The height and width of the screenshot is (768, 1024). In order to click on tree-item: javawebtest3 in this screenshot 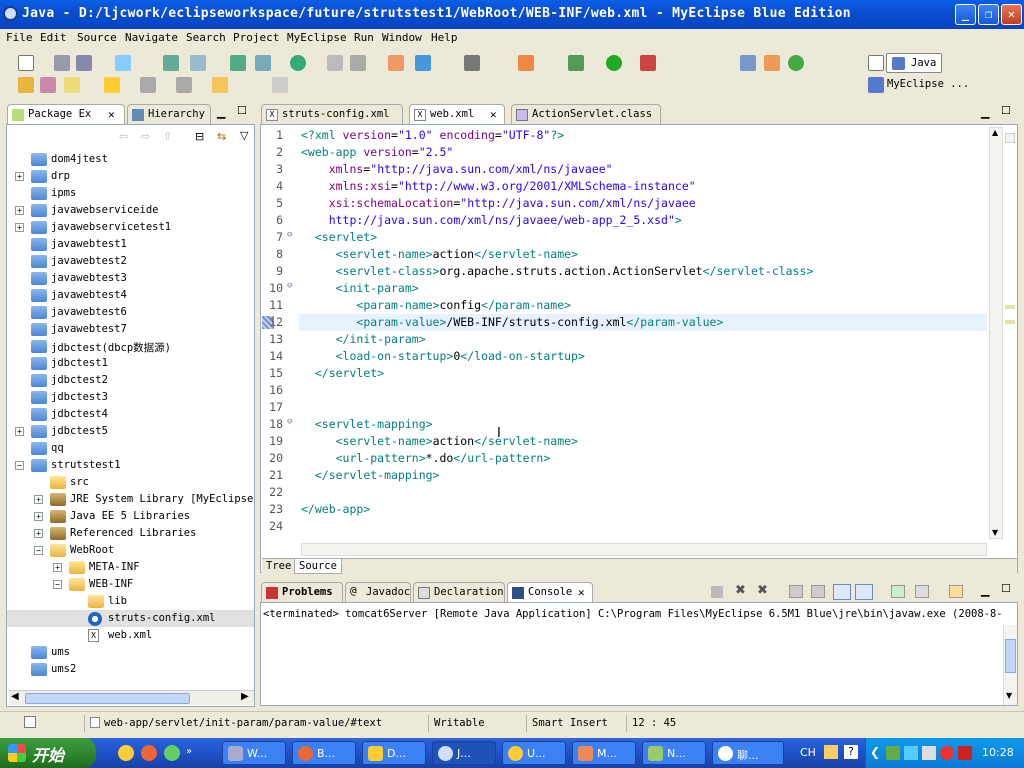, I will do `click(130, 278)`.